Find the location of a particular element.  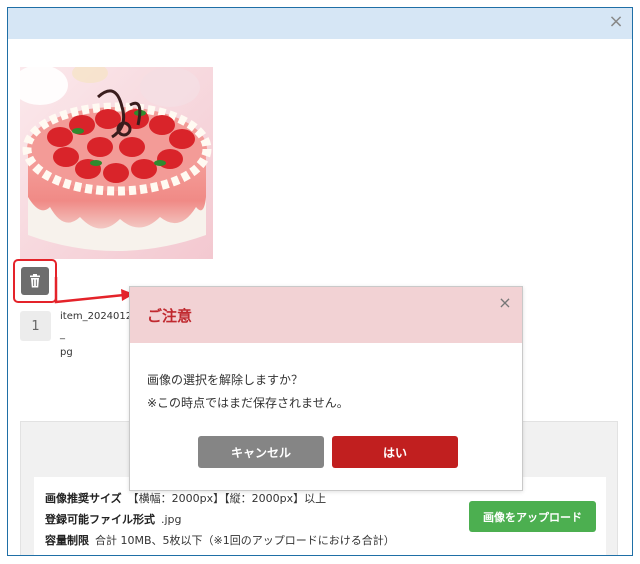

recommended-size-row: 画像推奨サイズ 【横幅：2000px】【縦：2000px】以上 is located at coordinates (185, 498).